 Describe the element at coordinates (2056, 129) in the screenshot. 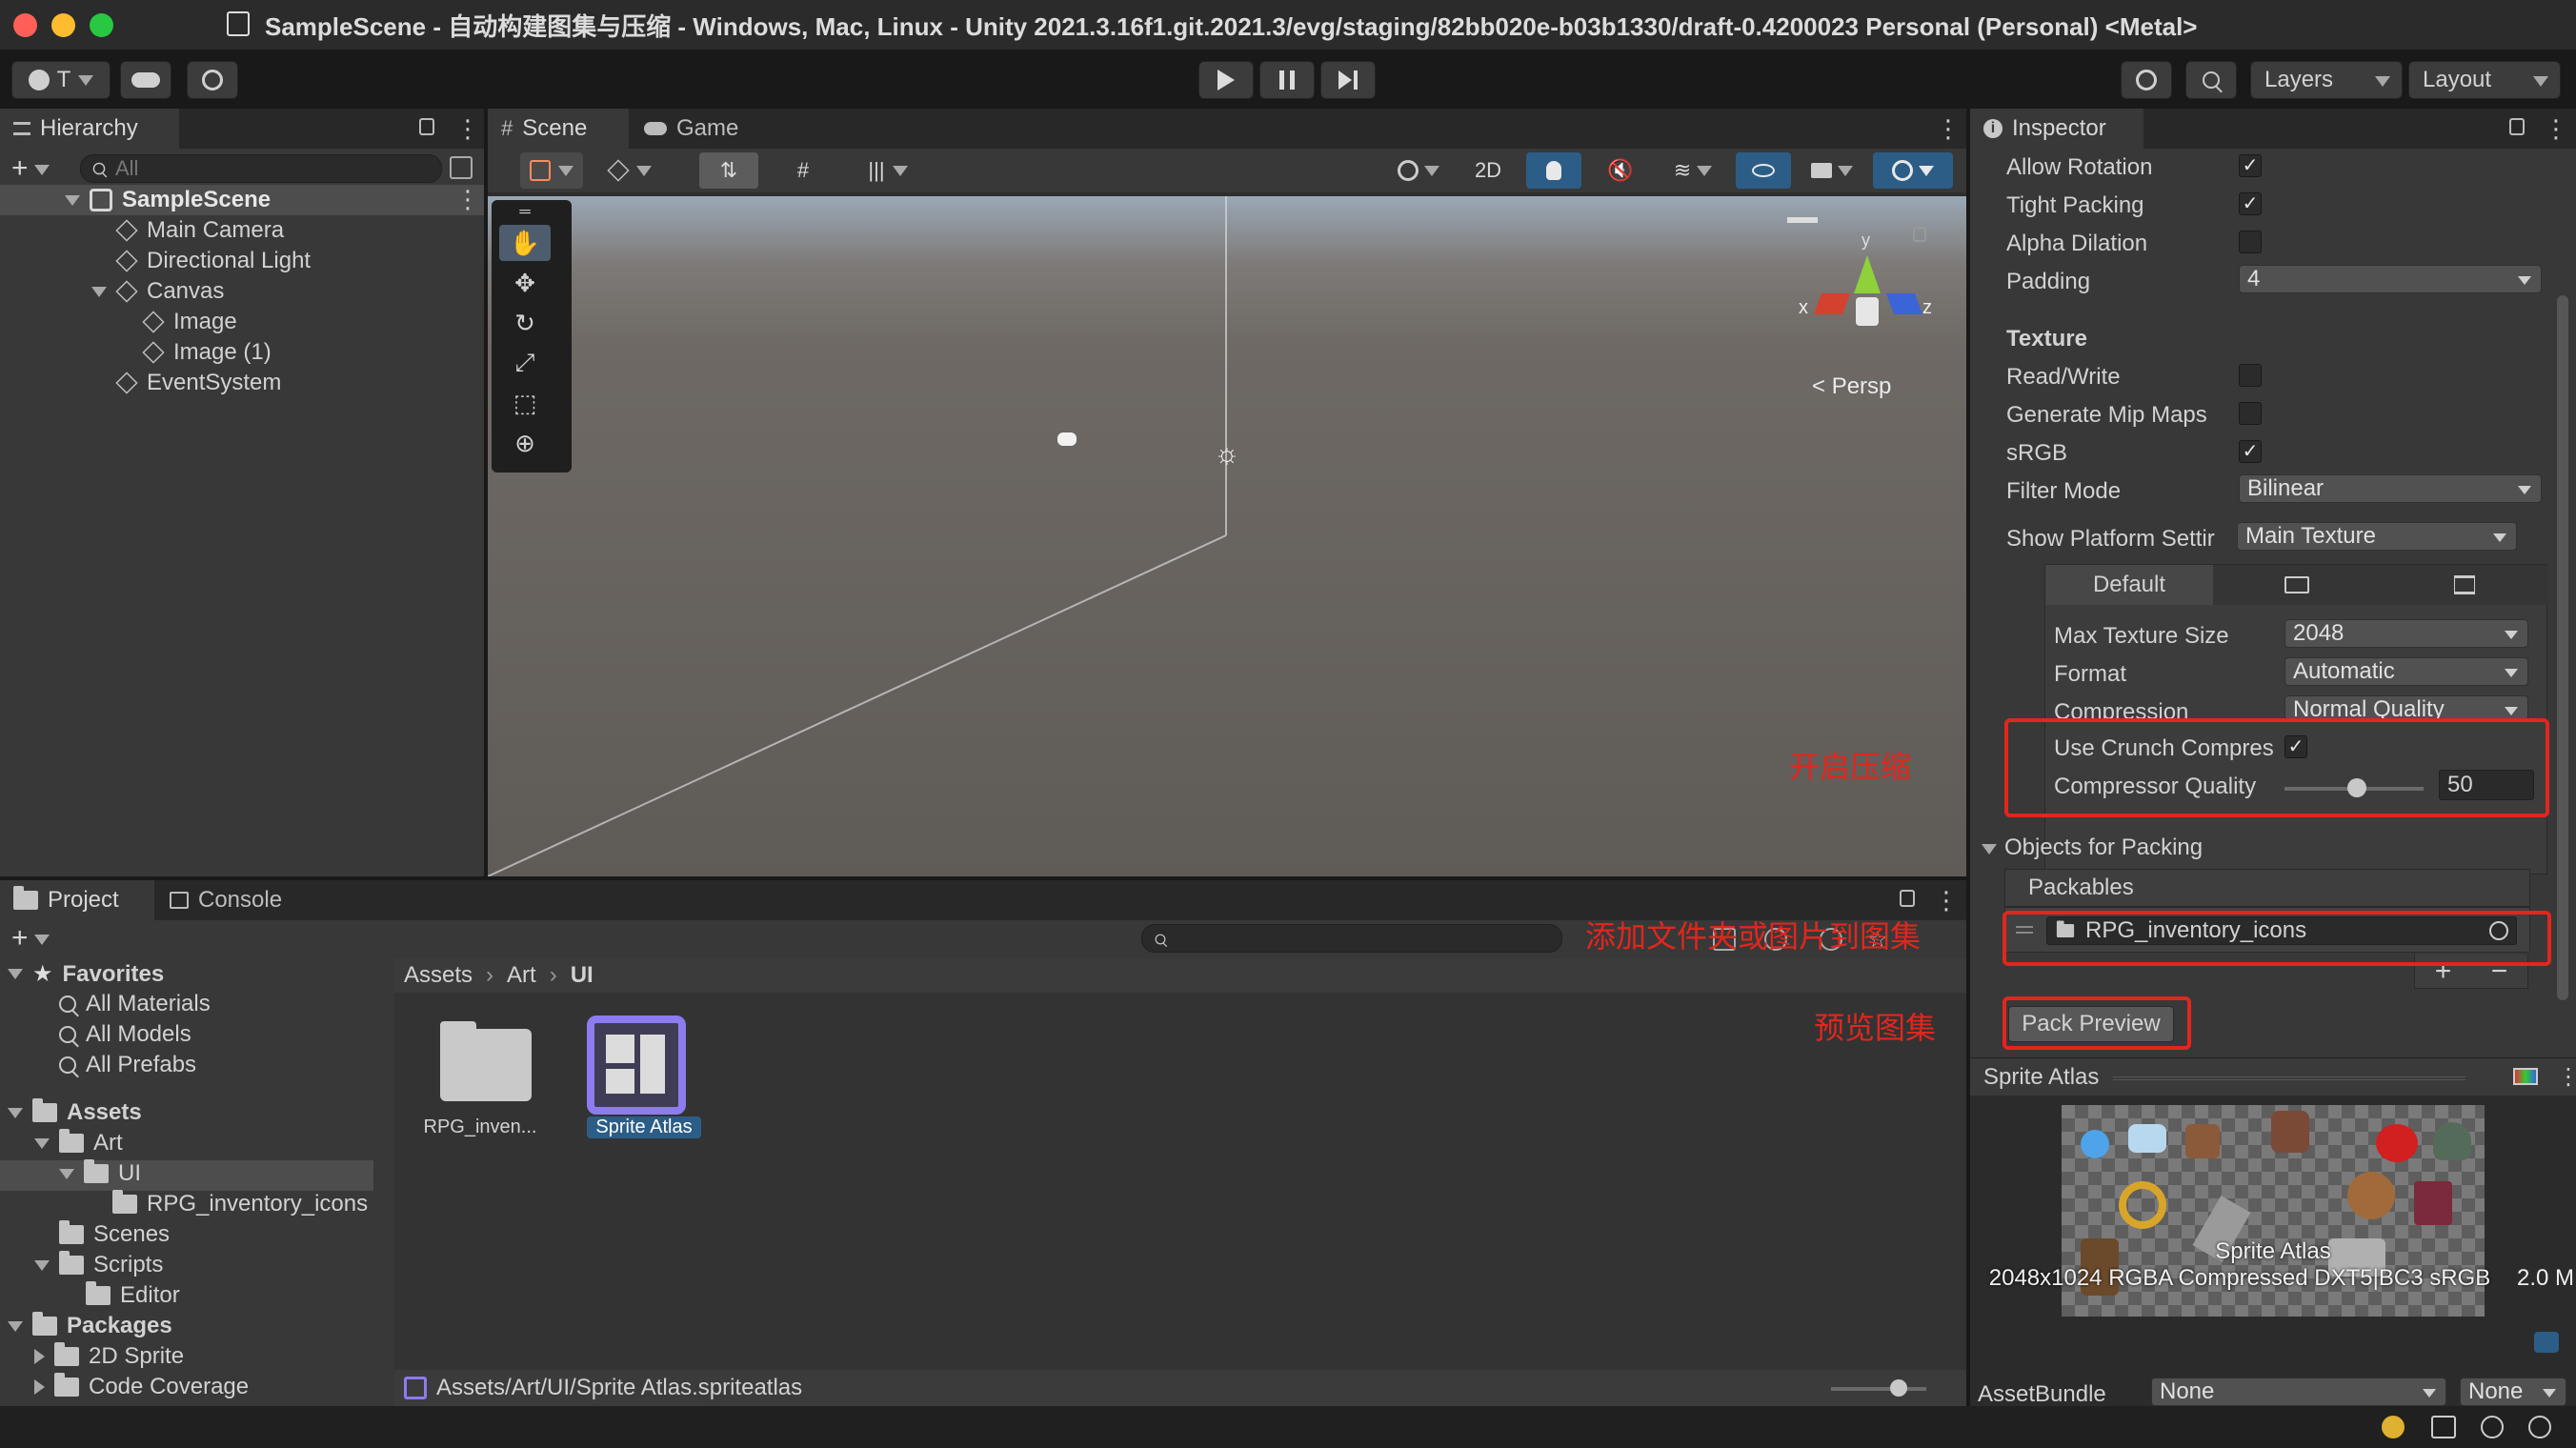

I see `tab-inspector: i Inspector` at that location.